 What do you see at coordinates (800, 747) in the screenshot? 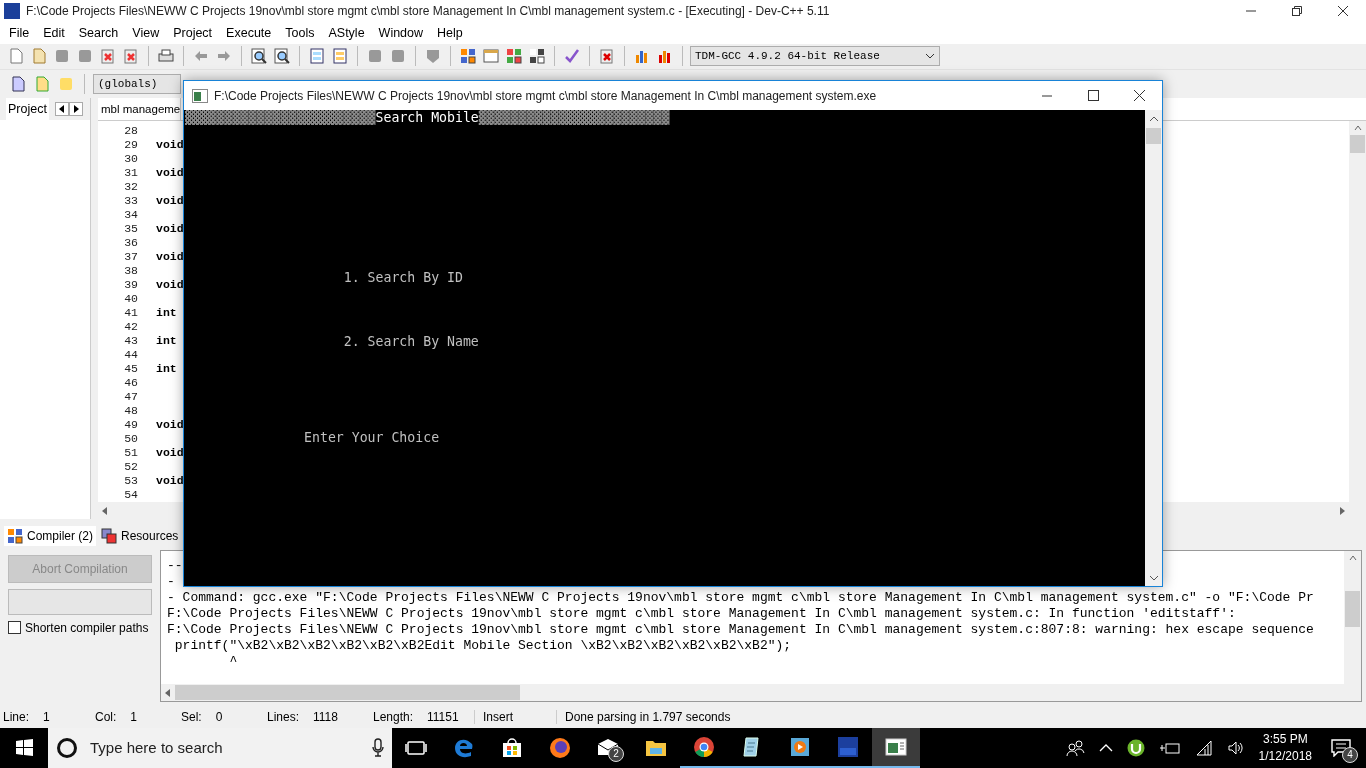
I see `media-player-icon` at bounding box center [800, 747].